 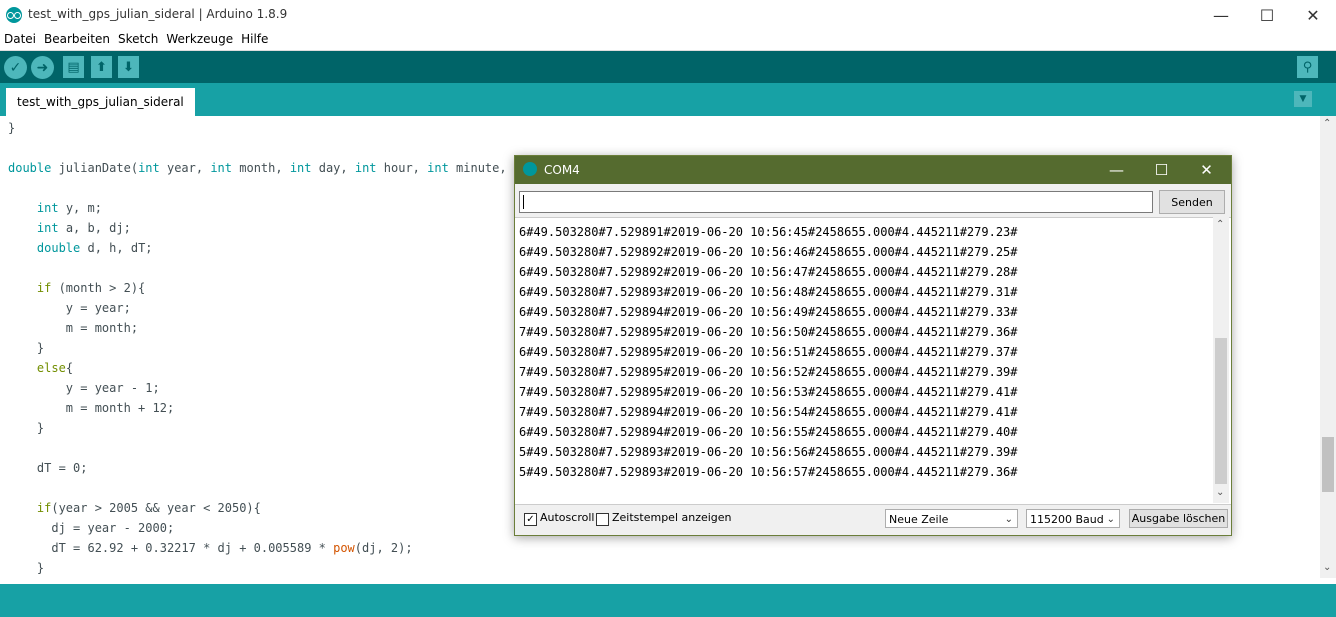 I want to click on new-sketch-icon: ▤, so click(x=73, y=67).